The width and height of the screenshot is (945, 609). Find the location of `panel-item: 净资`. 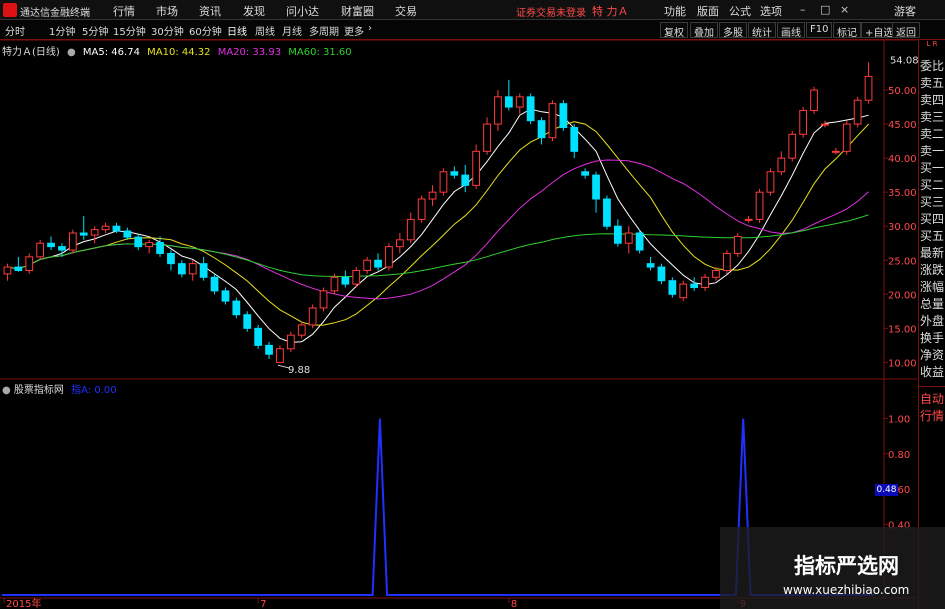

panel-item: 净资 is located at coordinates (932, 355).